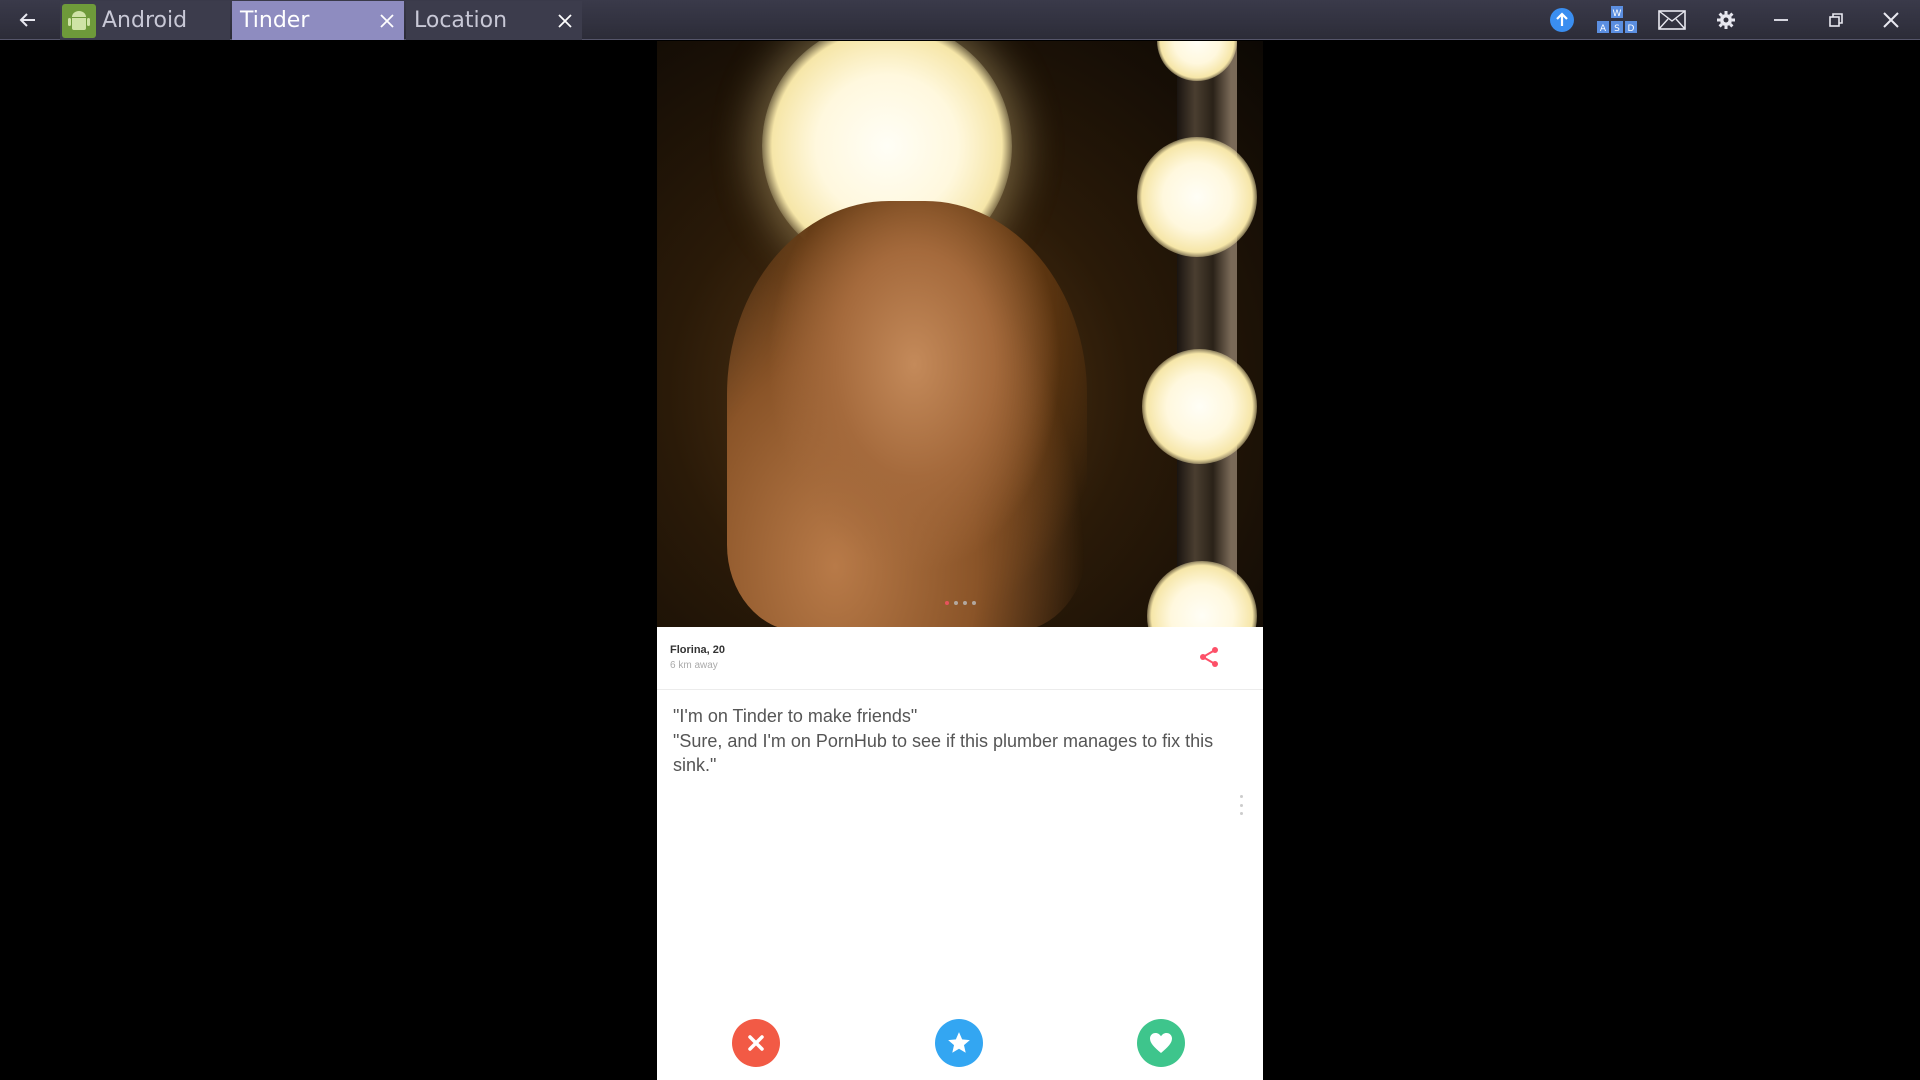  What do you see at coordinates (960, 20) in the screenshot?
I see `title-bar: Android Tinder Location W A S D` at bounding box center [960, 20].